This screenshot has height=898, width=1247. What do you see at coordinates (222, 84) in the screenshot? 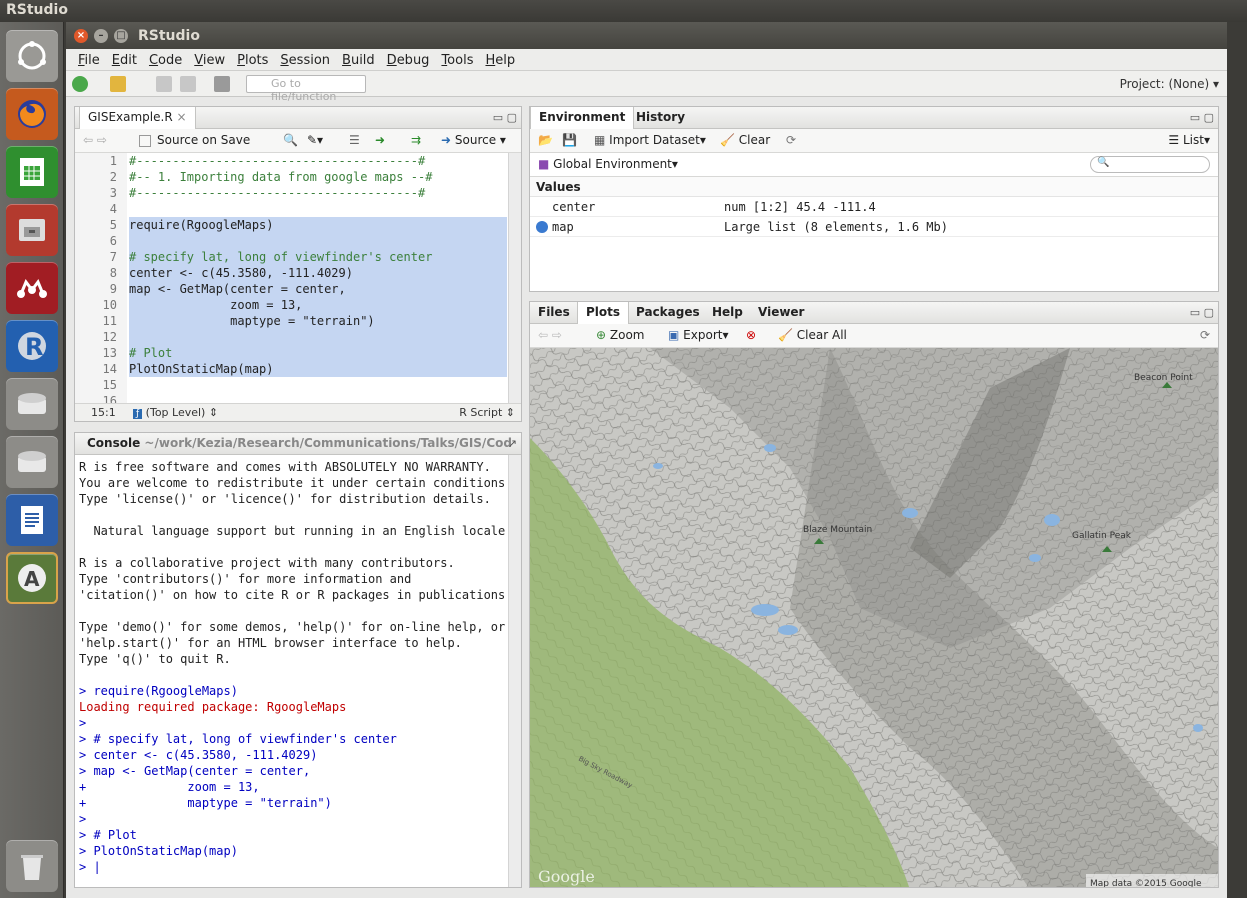
I see `print-icon` at bounding box center [222, 84].